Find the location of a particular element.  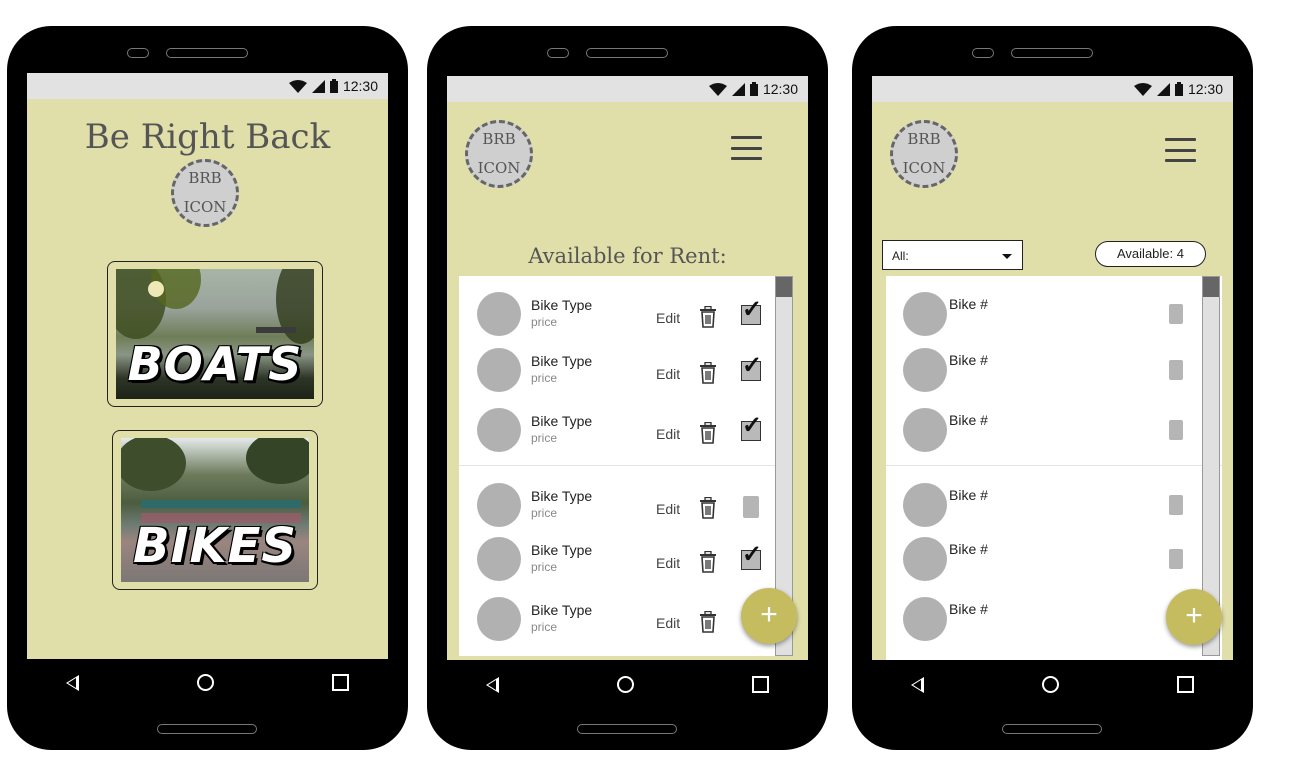

list-item: Bike Type price Edit is located at coordinates (626, 506).